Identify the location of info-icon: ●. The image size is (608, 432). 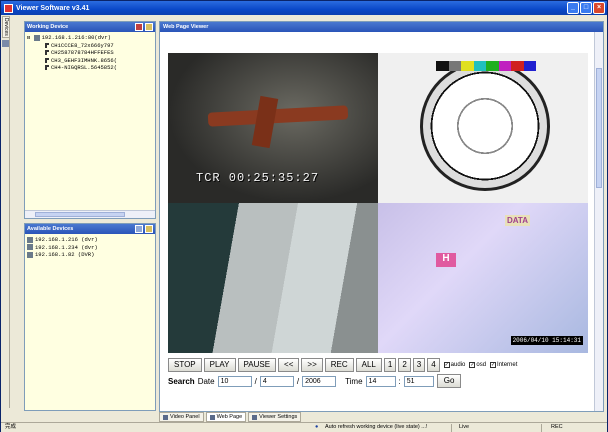
(317, 427).